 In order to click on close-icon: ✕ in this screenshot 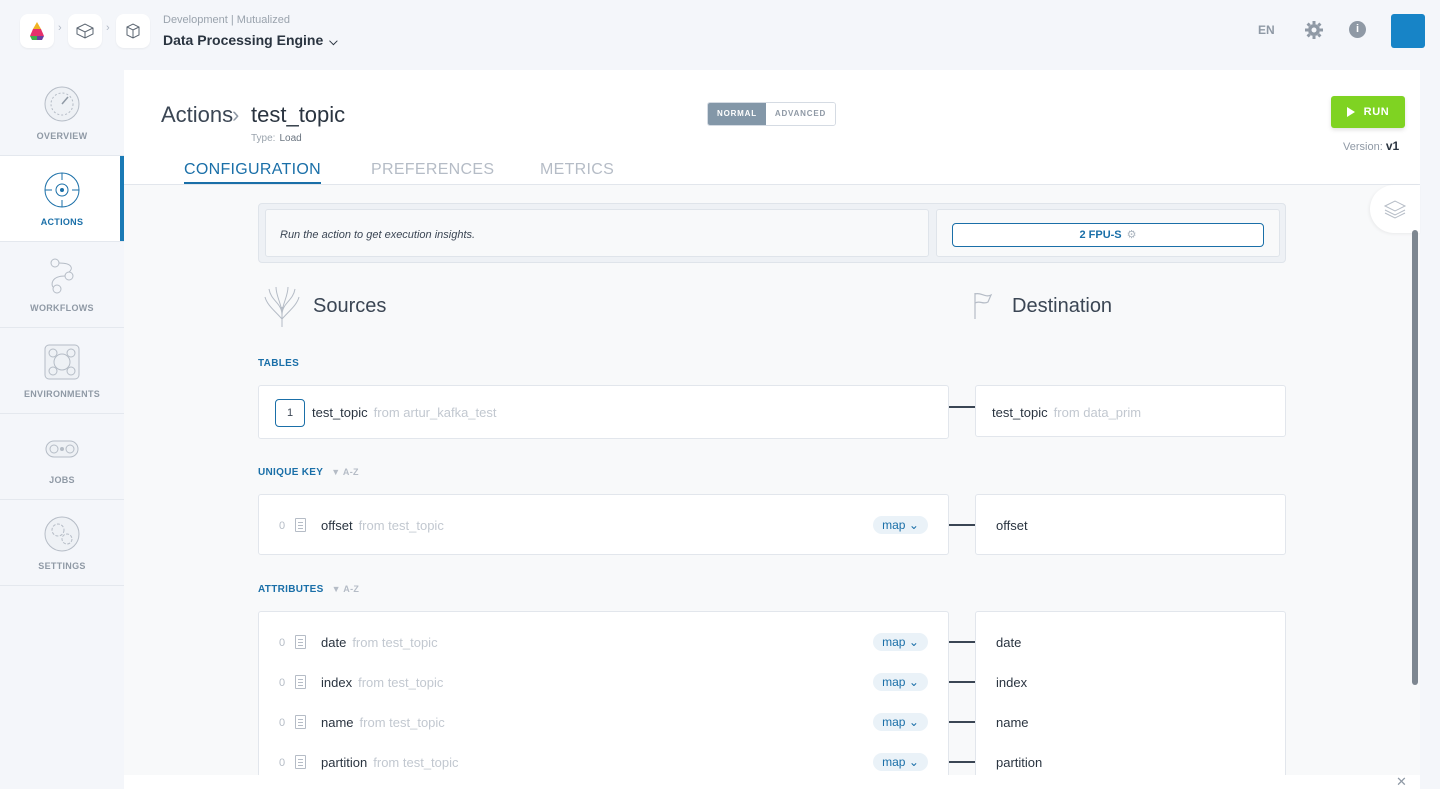, I will do `click(1401, 781)`.